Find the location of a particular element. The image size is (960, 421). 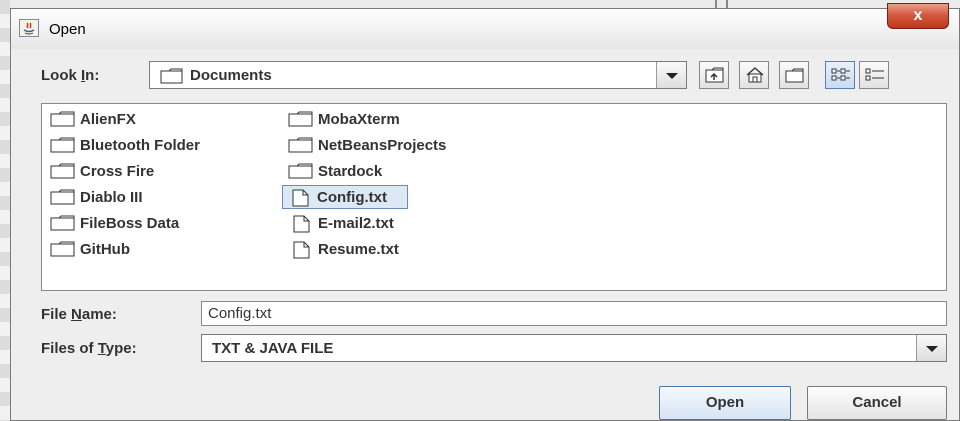

list-item-file-selected: Config.txt is located at coordinates (345, 197).